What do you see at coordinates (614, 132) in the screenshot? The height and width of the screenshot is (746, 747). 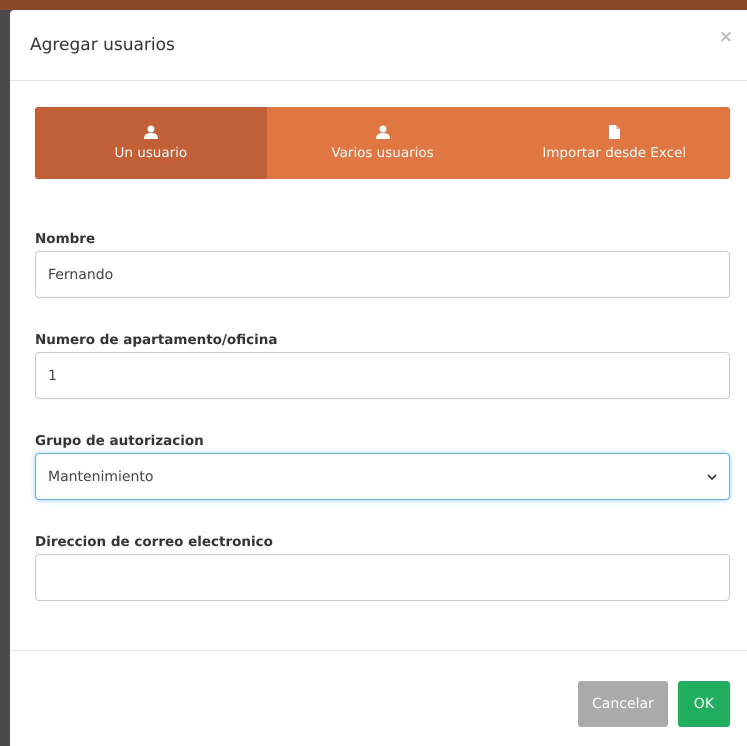 I see `file-icon` at bounding box center [614, 132].